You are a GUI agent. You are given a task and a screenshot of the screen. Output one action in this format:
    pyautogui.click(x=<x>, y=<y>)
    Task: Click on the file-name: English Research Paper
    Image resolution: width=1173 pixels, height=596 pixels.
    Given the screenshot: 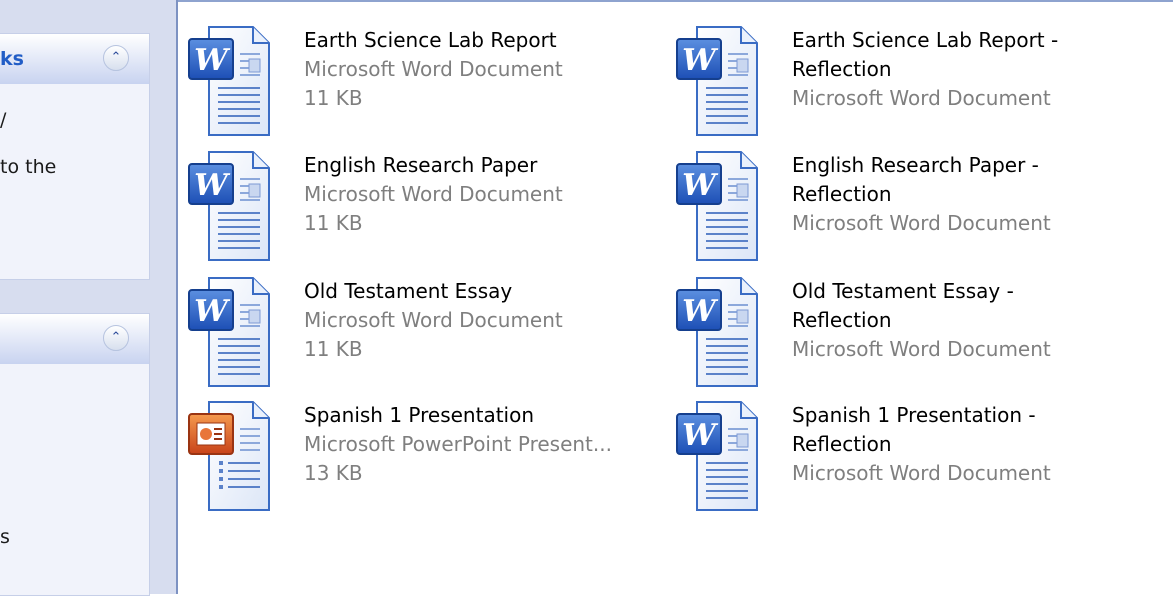 What is the action you would take?
    pyautogui.click(x=421, y=165)
    